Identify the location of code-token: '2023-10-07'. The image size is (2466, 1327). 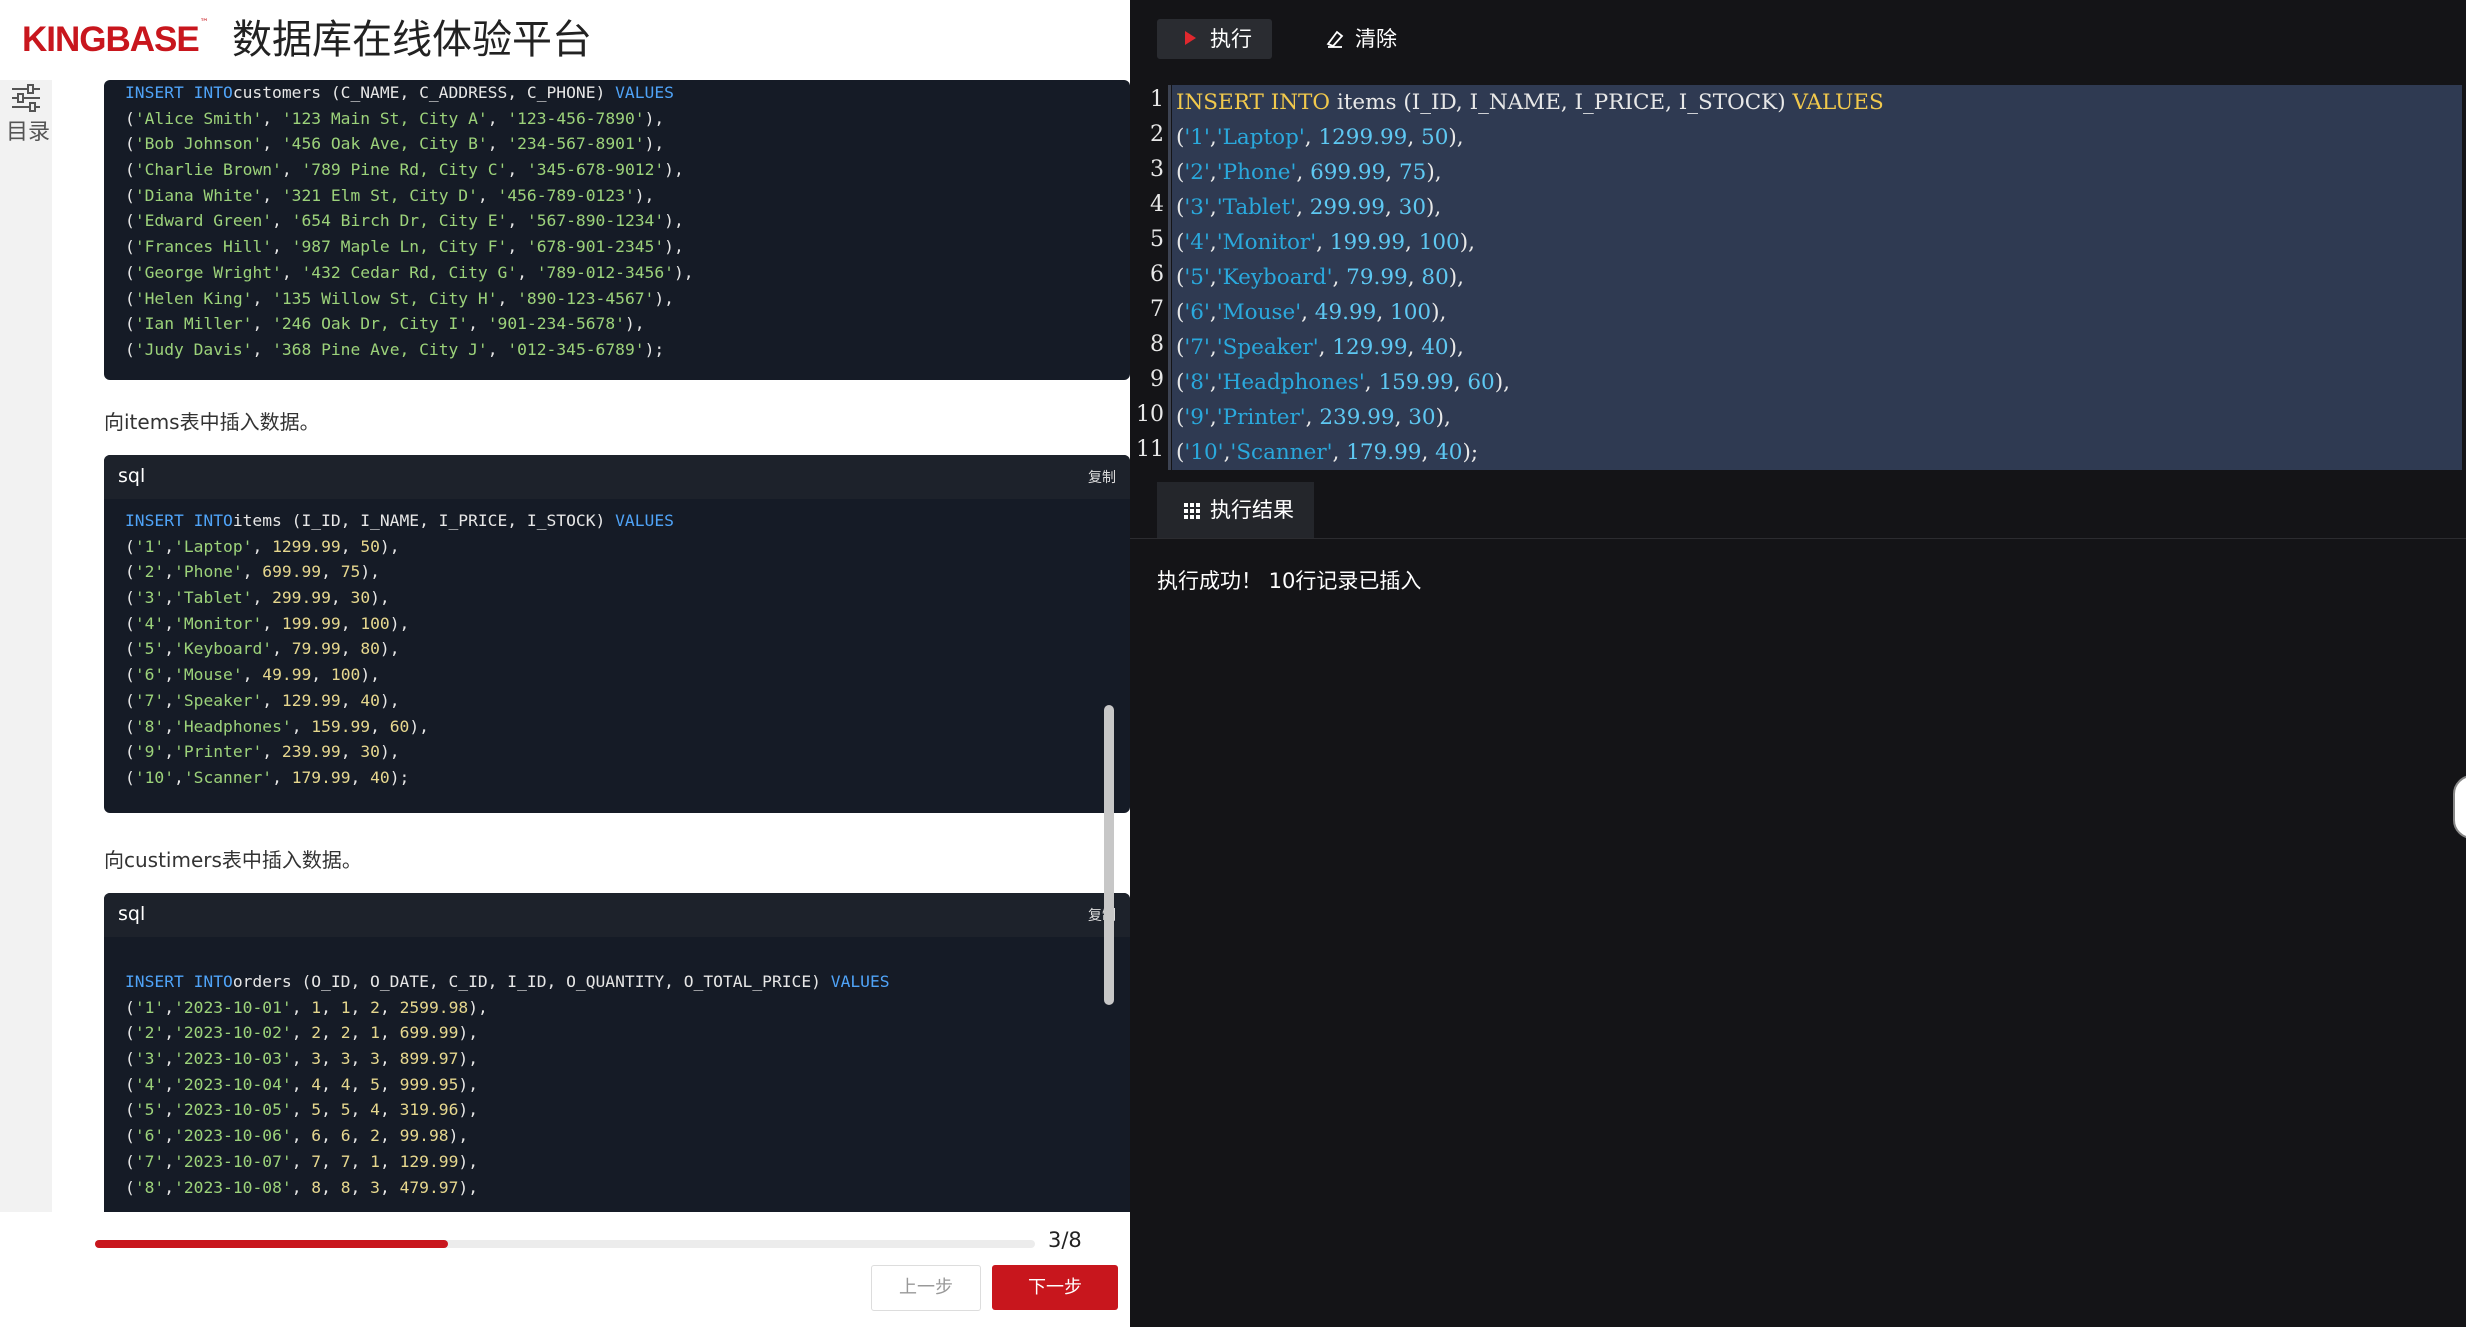
(233, 1161).